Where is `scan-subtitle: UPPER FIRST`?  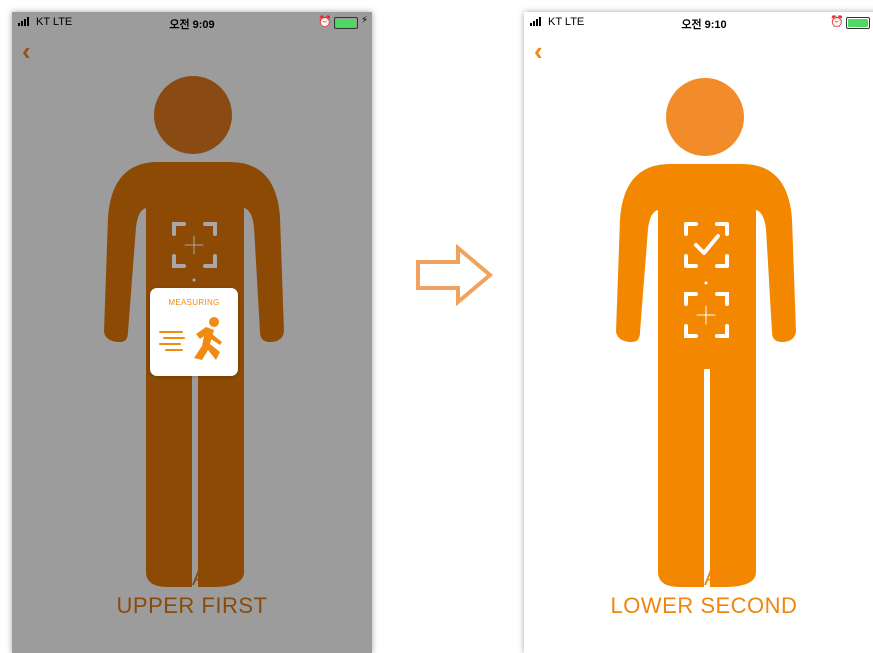 scan-subtitle: UPPER FIRST is located at coordinates (192, 605).